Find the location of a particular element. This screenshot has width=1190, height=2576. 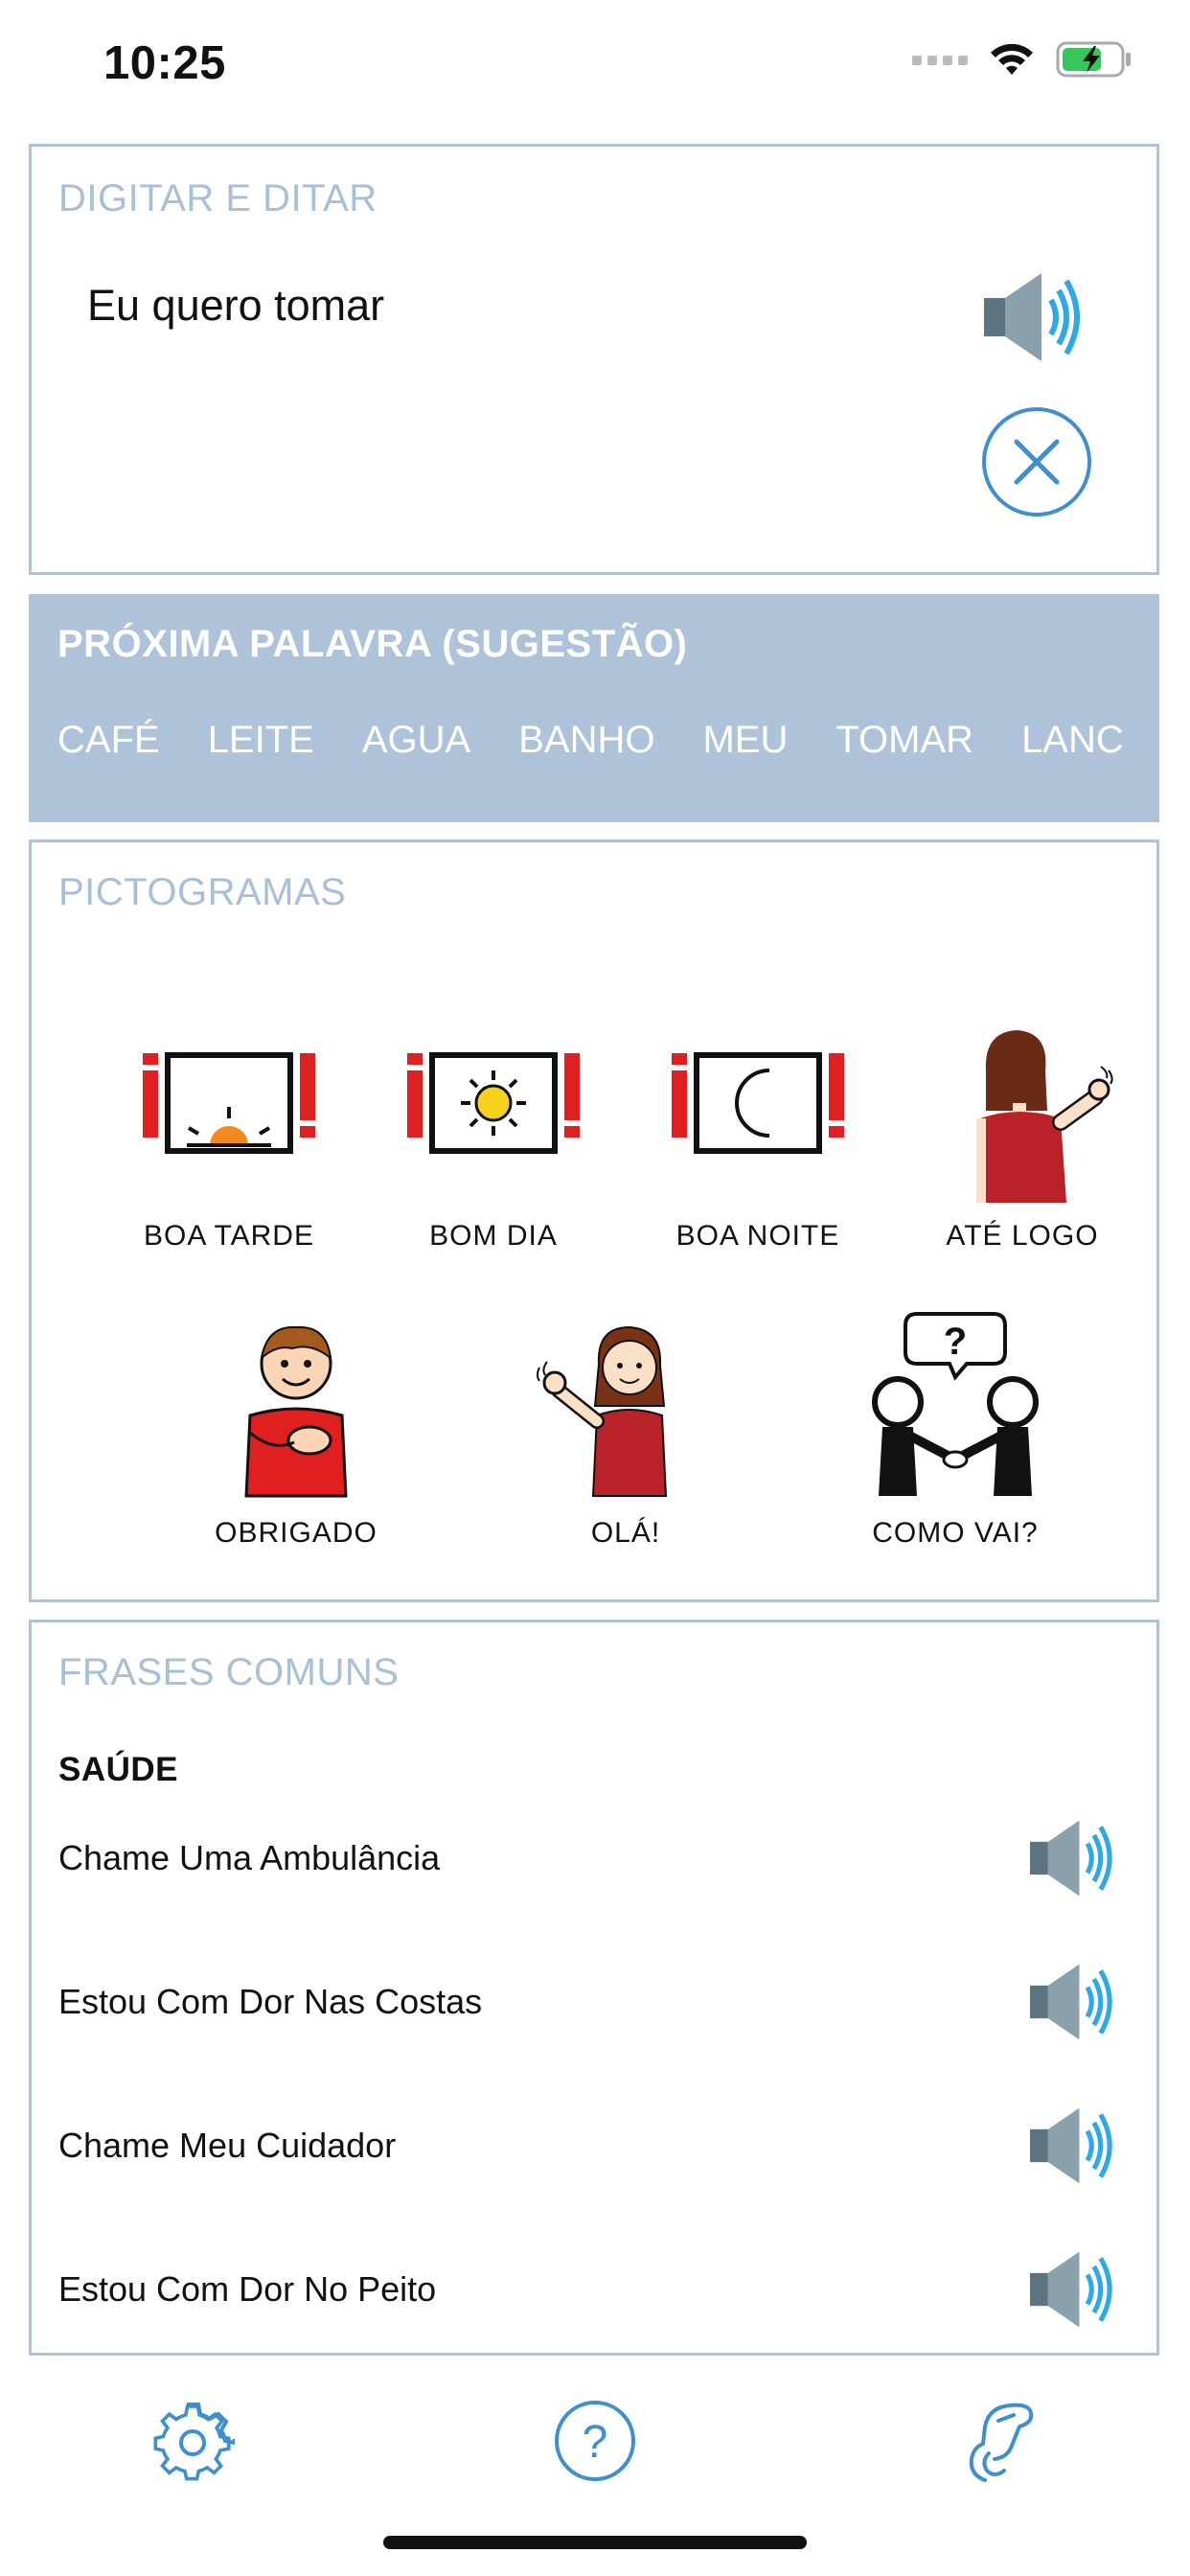

status-icons is located at coordinates (1022, 62).